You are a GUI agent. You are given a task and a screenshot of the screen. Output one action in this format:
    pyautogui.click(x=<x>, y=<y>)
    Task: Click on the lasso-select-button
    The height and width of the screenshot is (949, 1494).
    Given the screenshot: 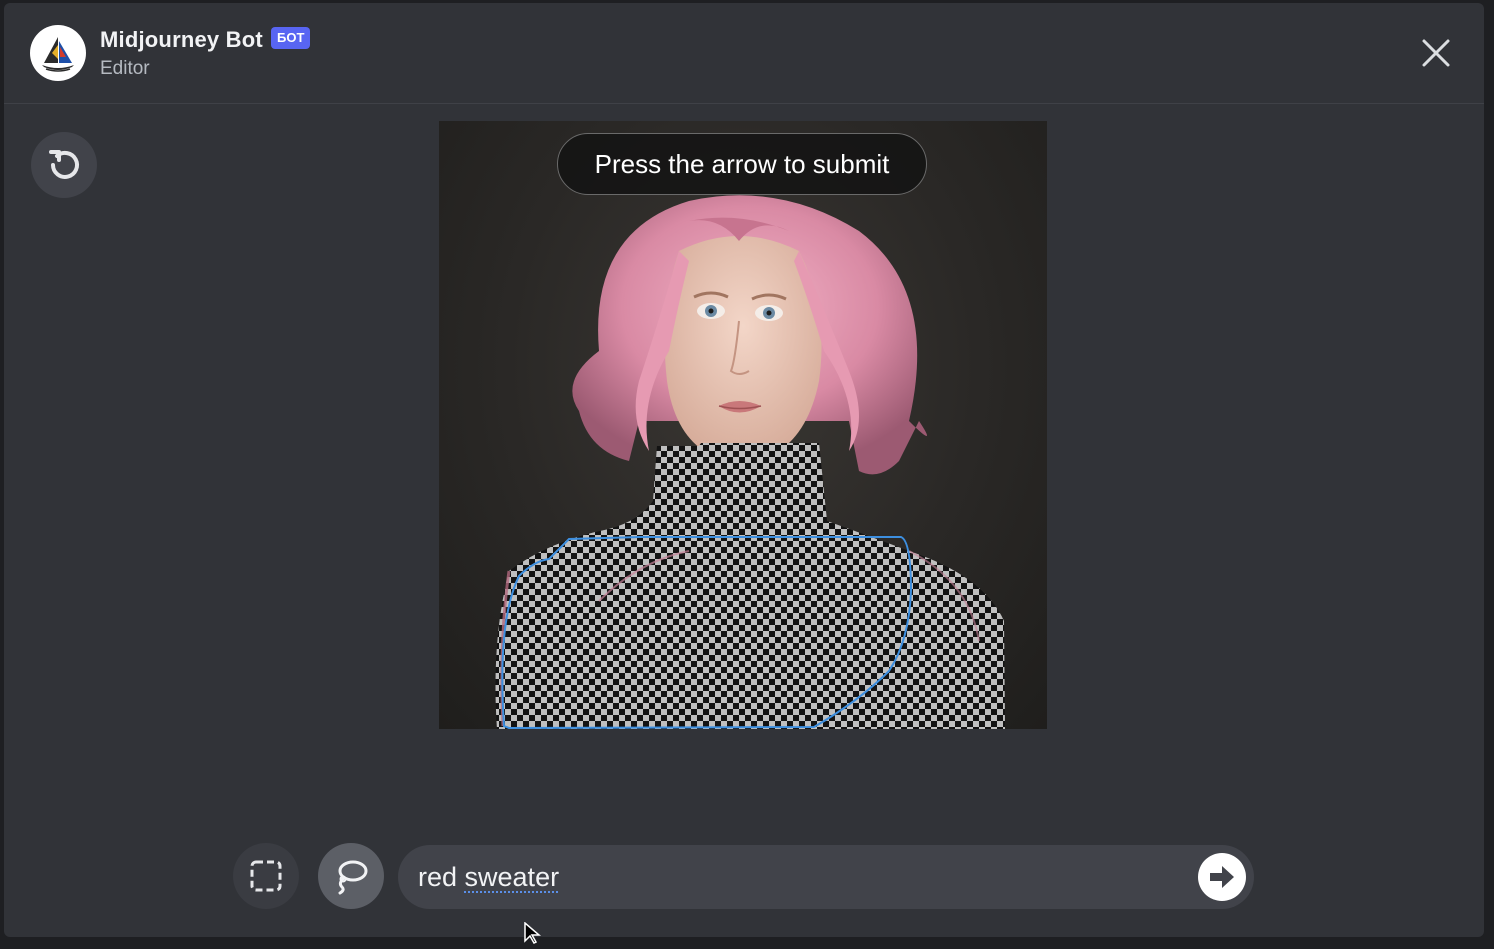 What is the action you would take?
    pyautogui.click(x=351, y=876)
    